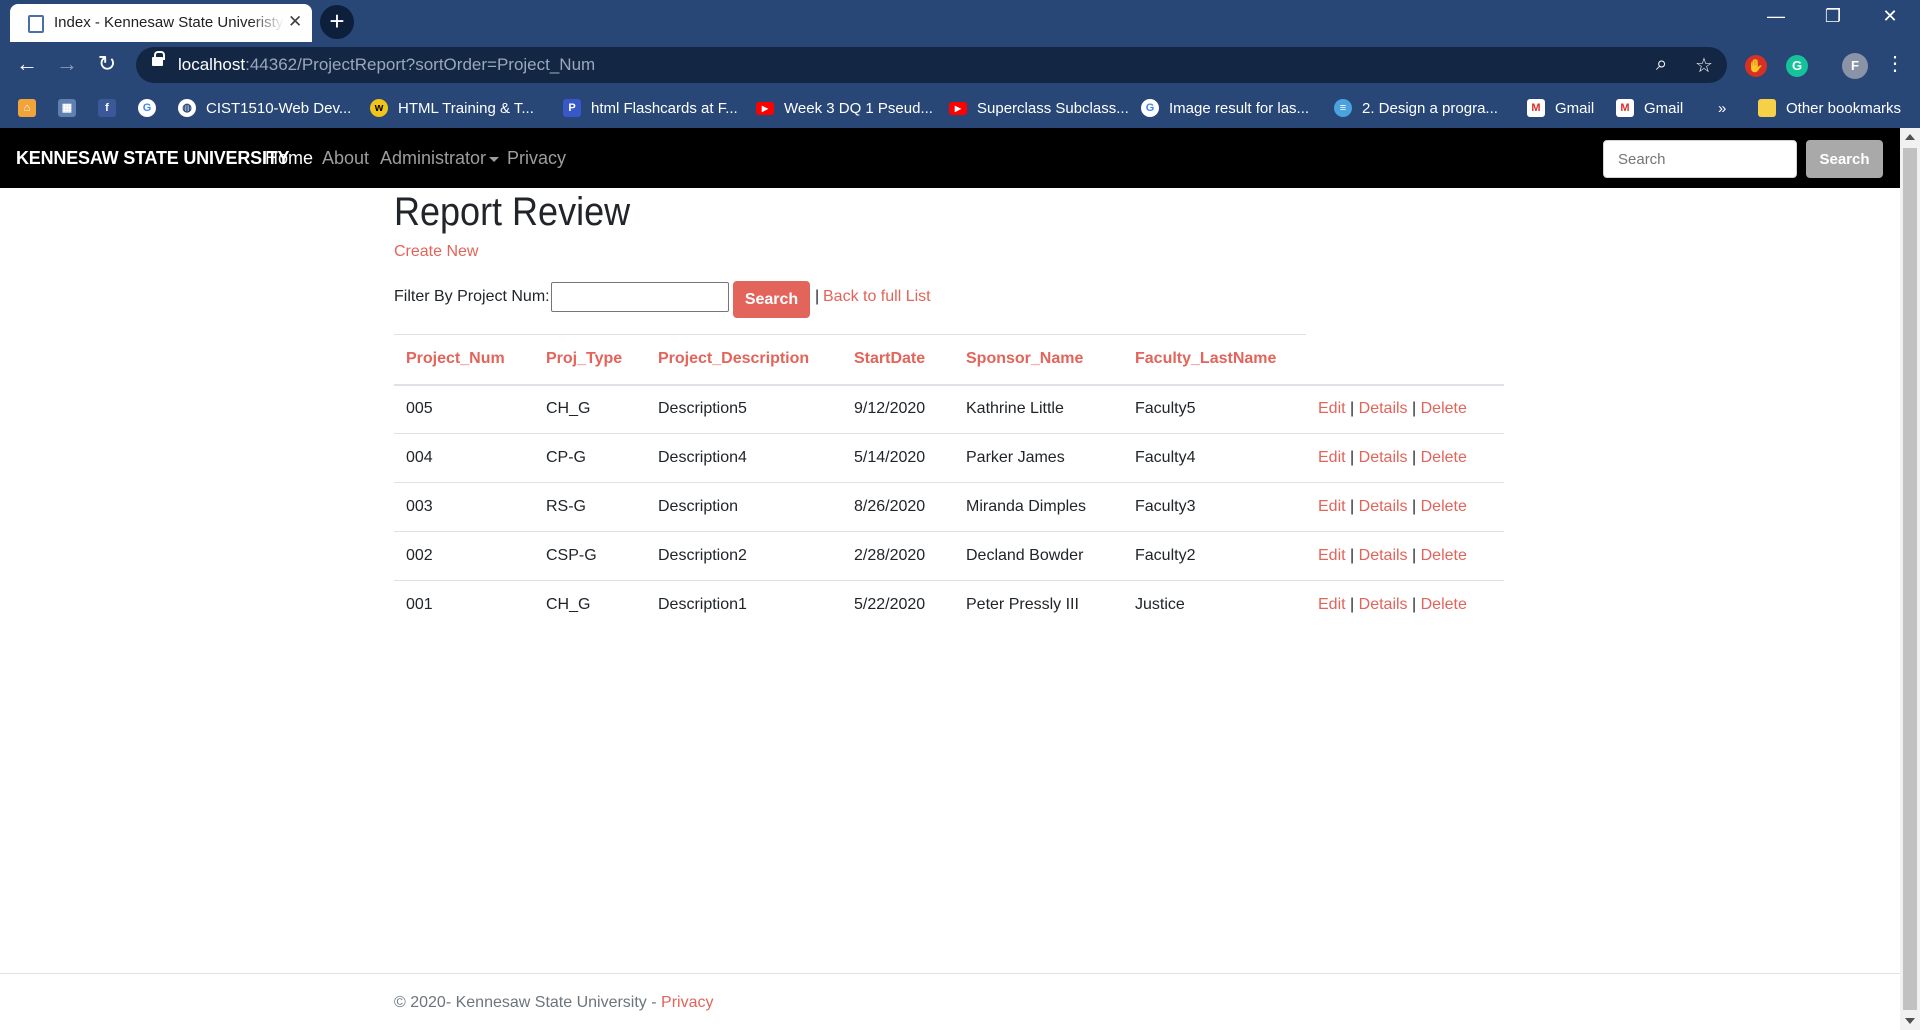  I want to click on table-cell: 2/28/2020, so click(898, 556).